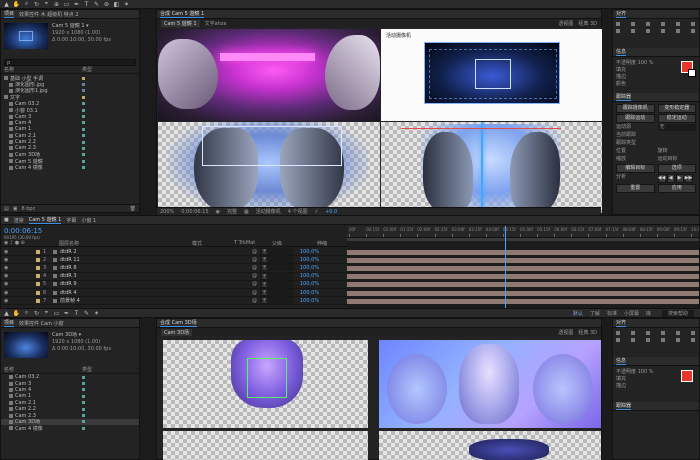 The height and width of the screenshot is (460, 700). I want to click on project-search: ρ, so click(70, 62).